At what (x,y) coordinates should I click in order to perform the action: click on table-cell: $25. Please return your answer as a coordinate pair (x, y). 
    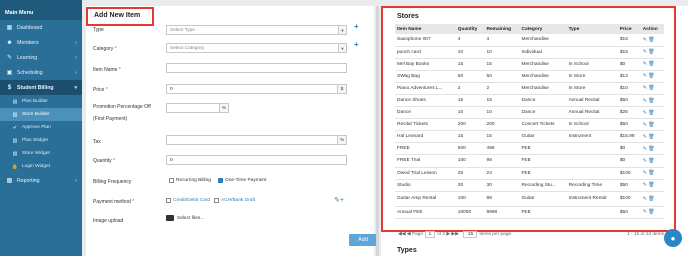
    Looking at the image, I should click on (629, 113).